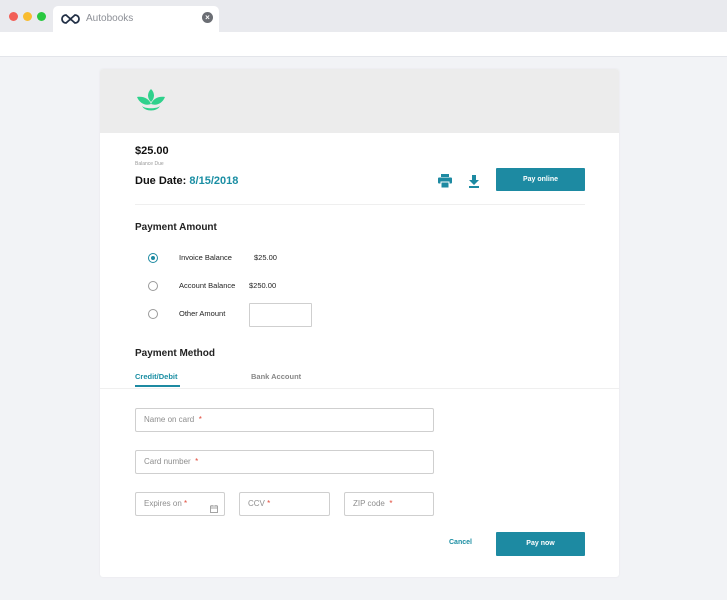 This screenshot has height=600, width=727. I want to click on name-on-card-placeholder: Name on card *, so click(173, 419).